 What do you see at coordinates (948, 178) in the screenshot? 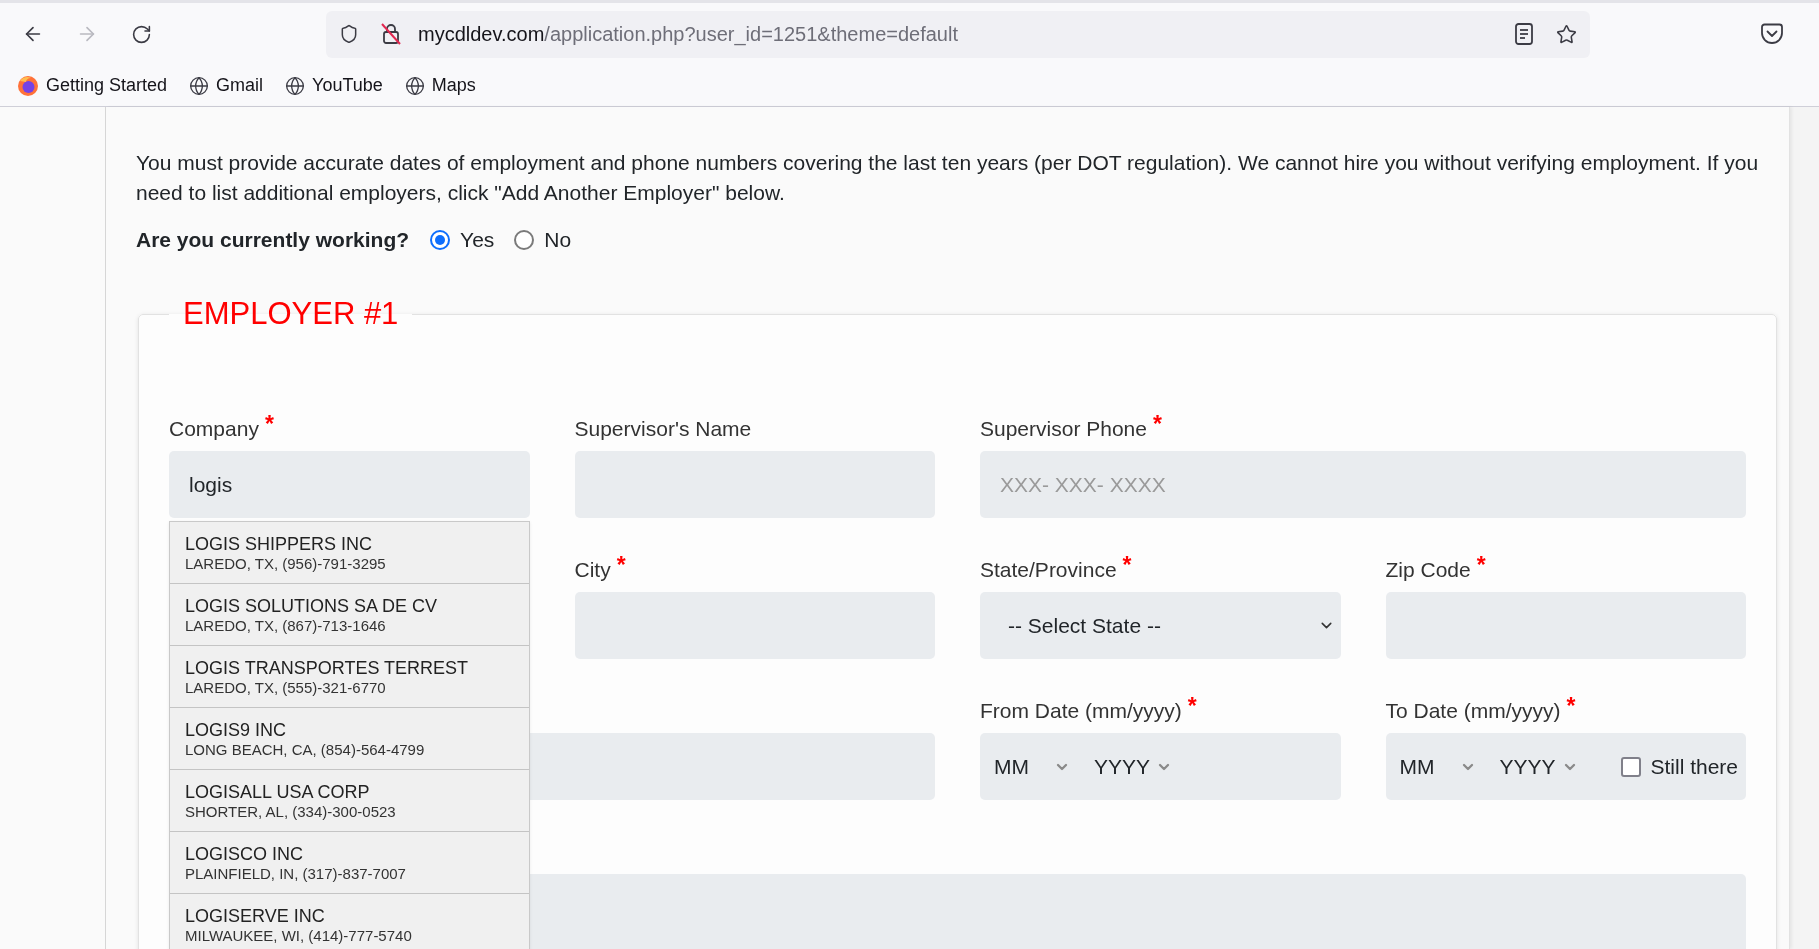
I see `intro-text: You must provide accurate dates of employment and phone numbers covering the last ten years (per DOT regulation). We cannot hire you without verifying employment. If you need to list additional employers, click "Add Another Employer" below.` at bounding box center [948, 178].